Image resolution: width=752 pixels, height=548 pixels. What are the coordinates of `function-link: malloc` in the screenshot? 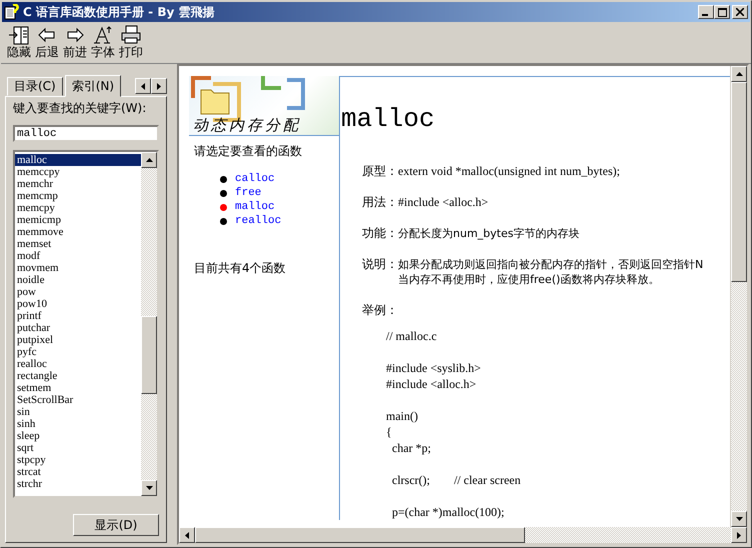 It's located at (255, 207).